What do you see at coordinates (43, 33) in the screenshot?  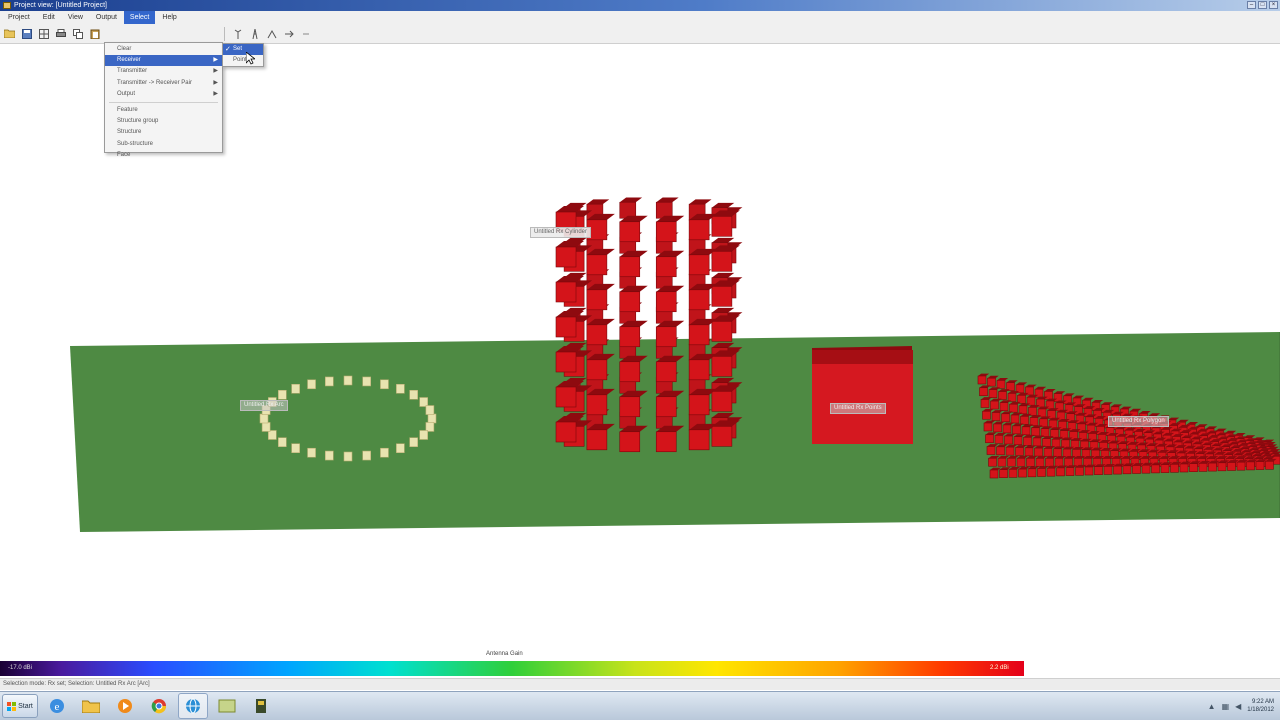 I see `grid-icon` at bounding box center [43, 33].